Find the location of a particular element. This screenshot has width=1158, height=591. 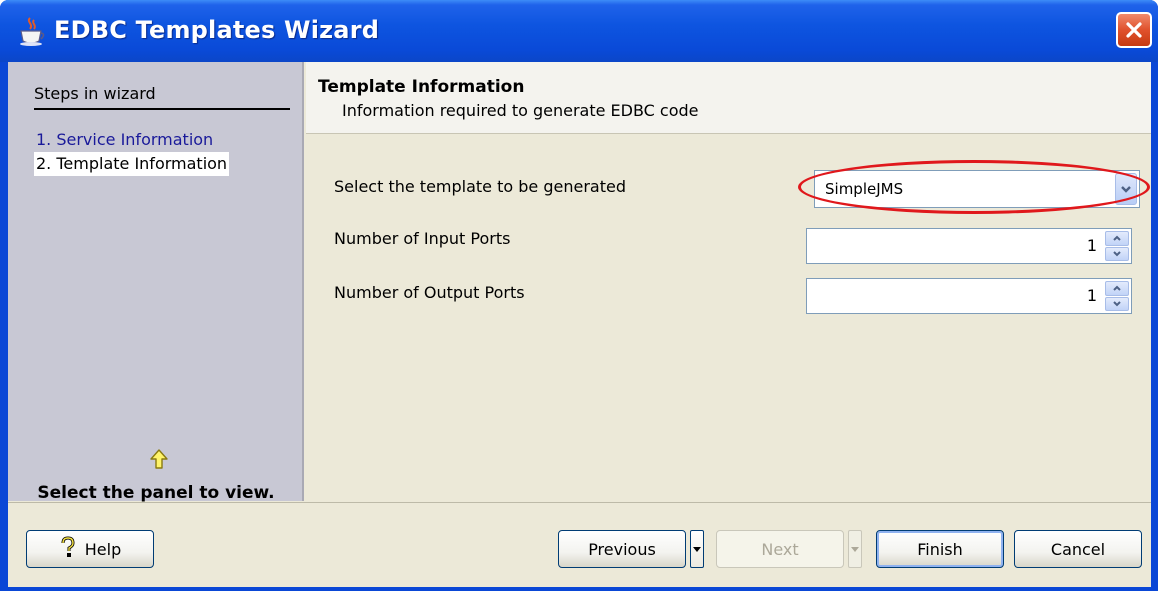

previous-dropdown-button is located at coordinates (697, 549).